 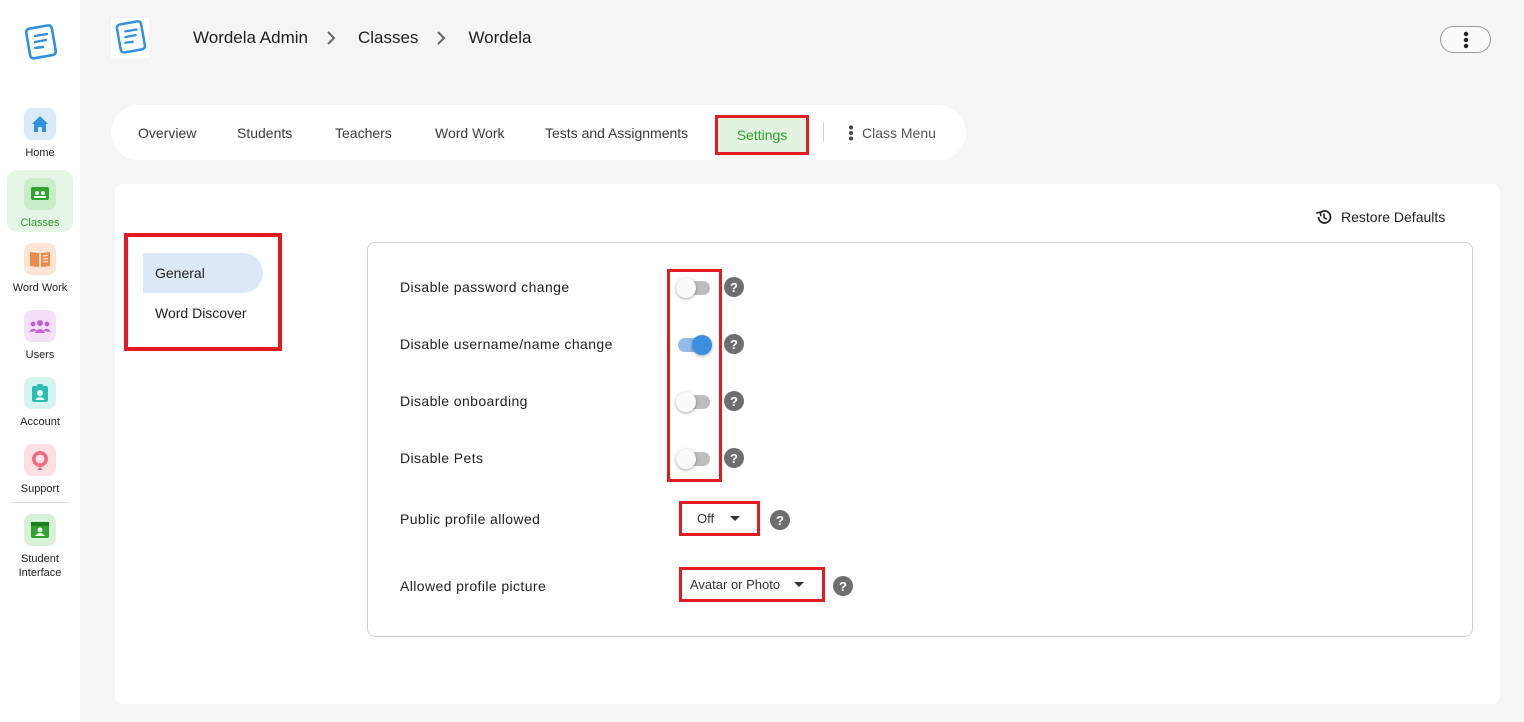 What do you see at coordinates (470, 132) in the screenshot?
I see `tab-word-work: Word Work` at bounding box center [470, 132].